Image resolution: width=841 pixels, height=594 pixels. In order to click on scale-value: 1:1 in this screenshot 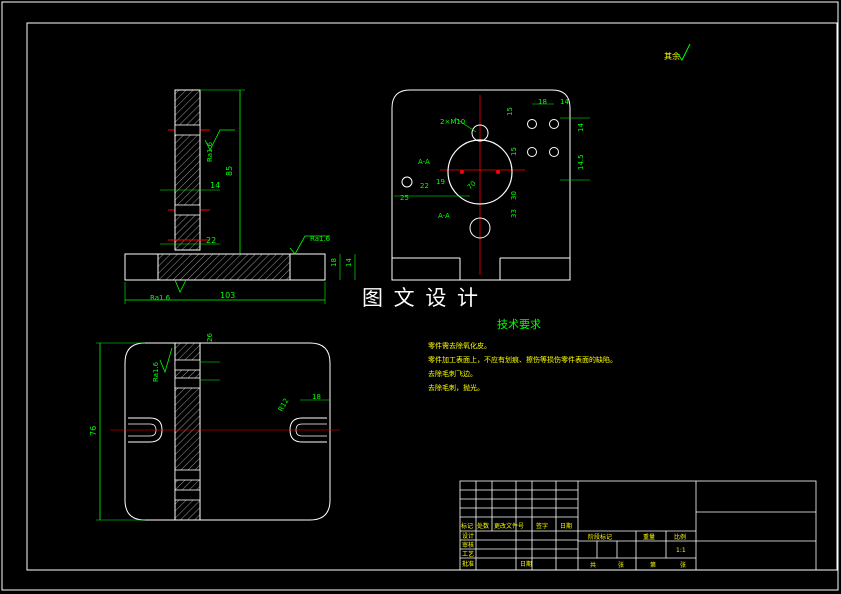, I will do `click(681, 550)`.